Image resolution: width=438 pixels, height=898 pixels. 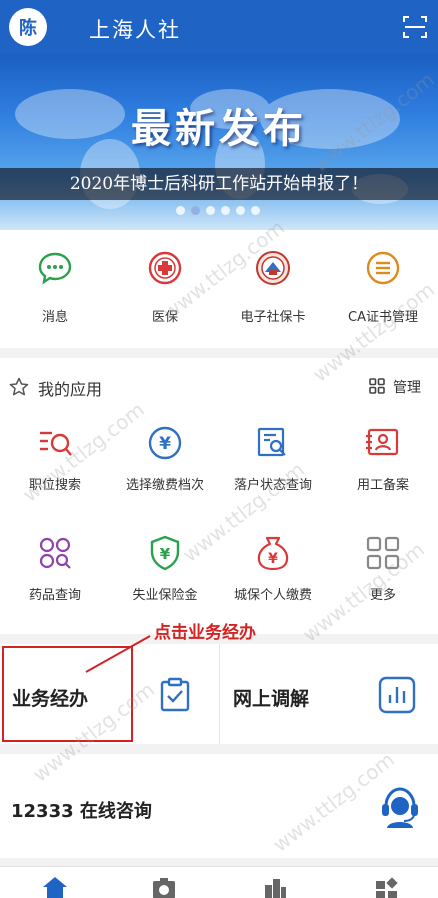 I want to click on bottom-tab-bar, so click(x=219, y=882).